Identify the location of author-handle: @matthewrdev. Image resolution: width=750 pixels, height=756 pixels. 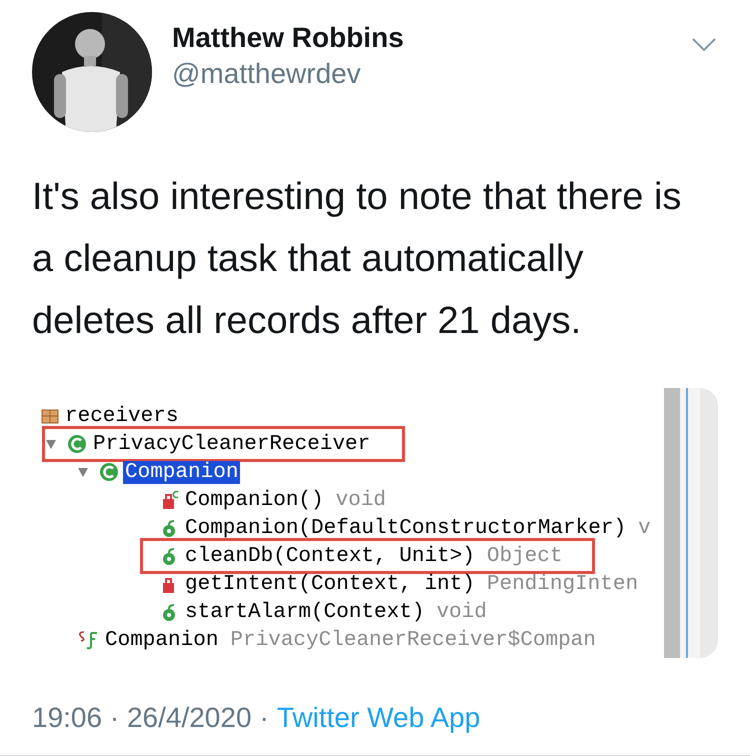
(288, 74).